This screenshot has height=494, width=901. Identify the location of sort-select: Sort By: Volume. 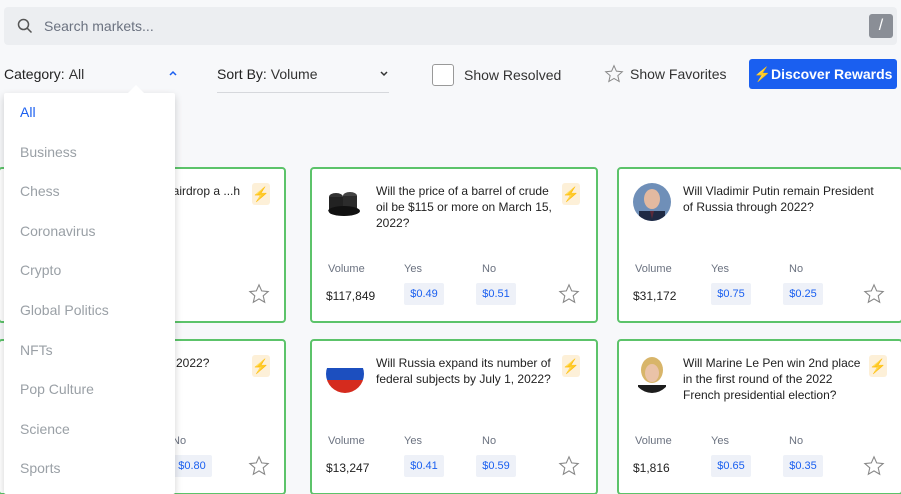
(303, 74).